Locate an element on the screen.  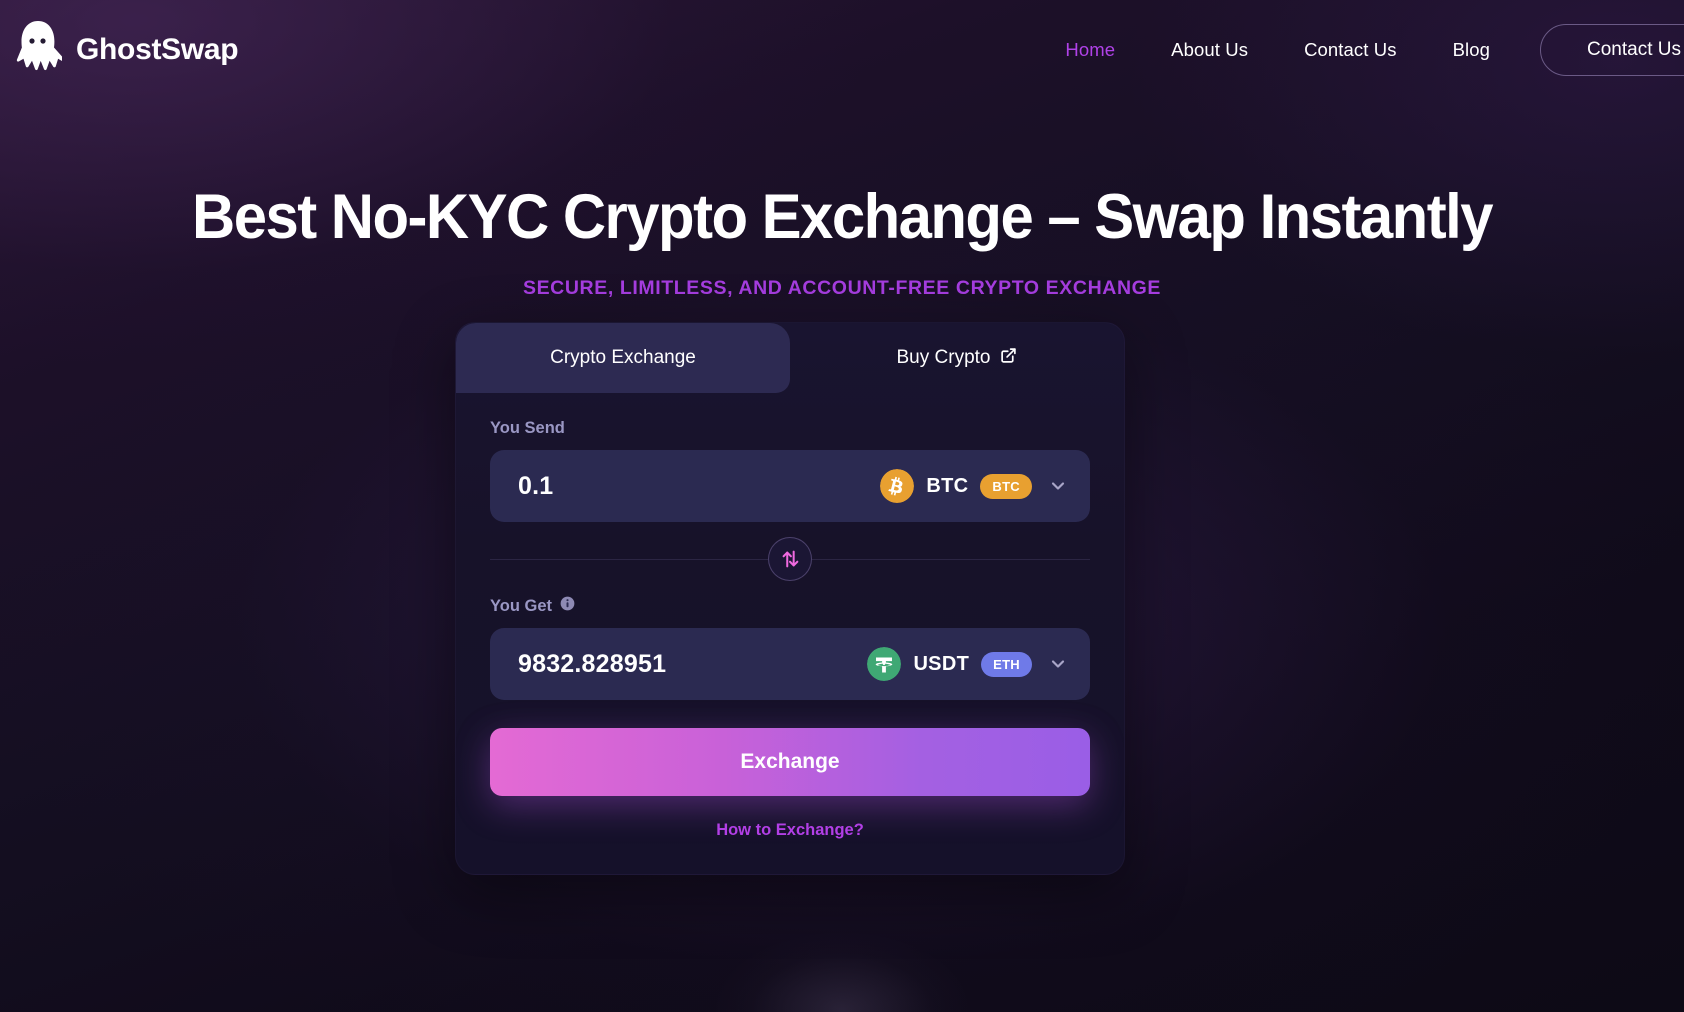
nav-item-about-us: About Us is located at coordinates (1209, 50).